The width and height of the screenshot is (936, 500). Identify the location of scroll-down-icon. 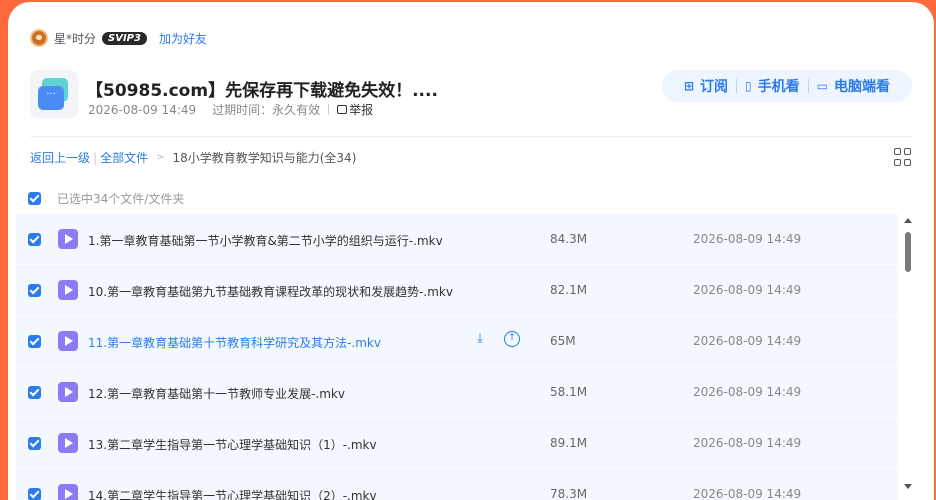
(908, 486).